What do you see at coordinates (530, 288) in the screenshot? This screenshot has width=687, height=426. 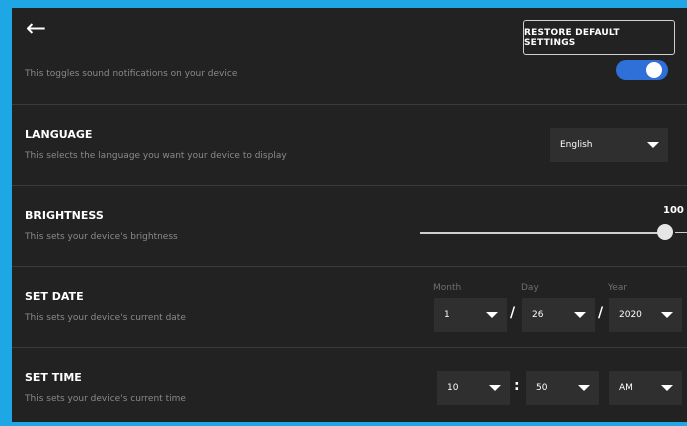 I see `day-label: Day` at bounding box center [530, 288].